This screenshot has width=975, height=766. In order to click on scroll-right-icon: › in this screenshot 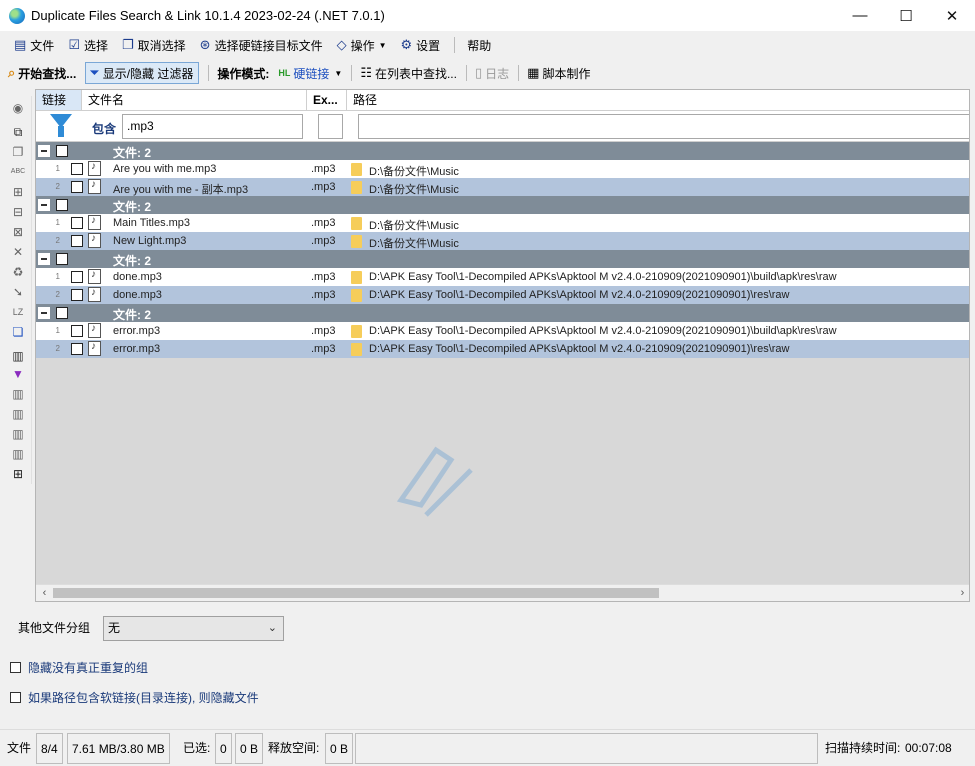, I will do `click(961, 593)`.